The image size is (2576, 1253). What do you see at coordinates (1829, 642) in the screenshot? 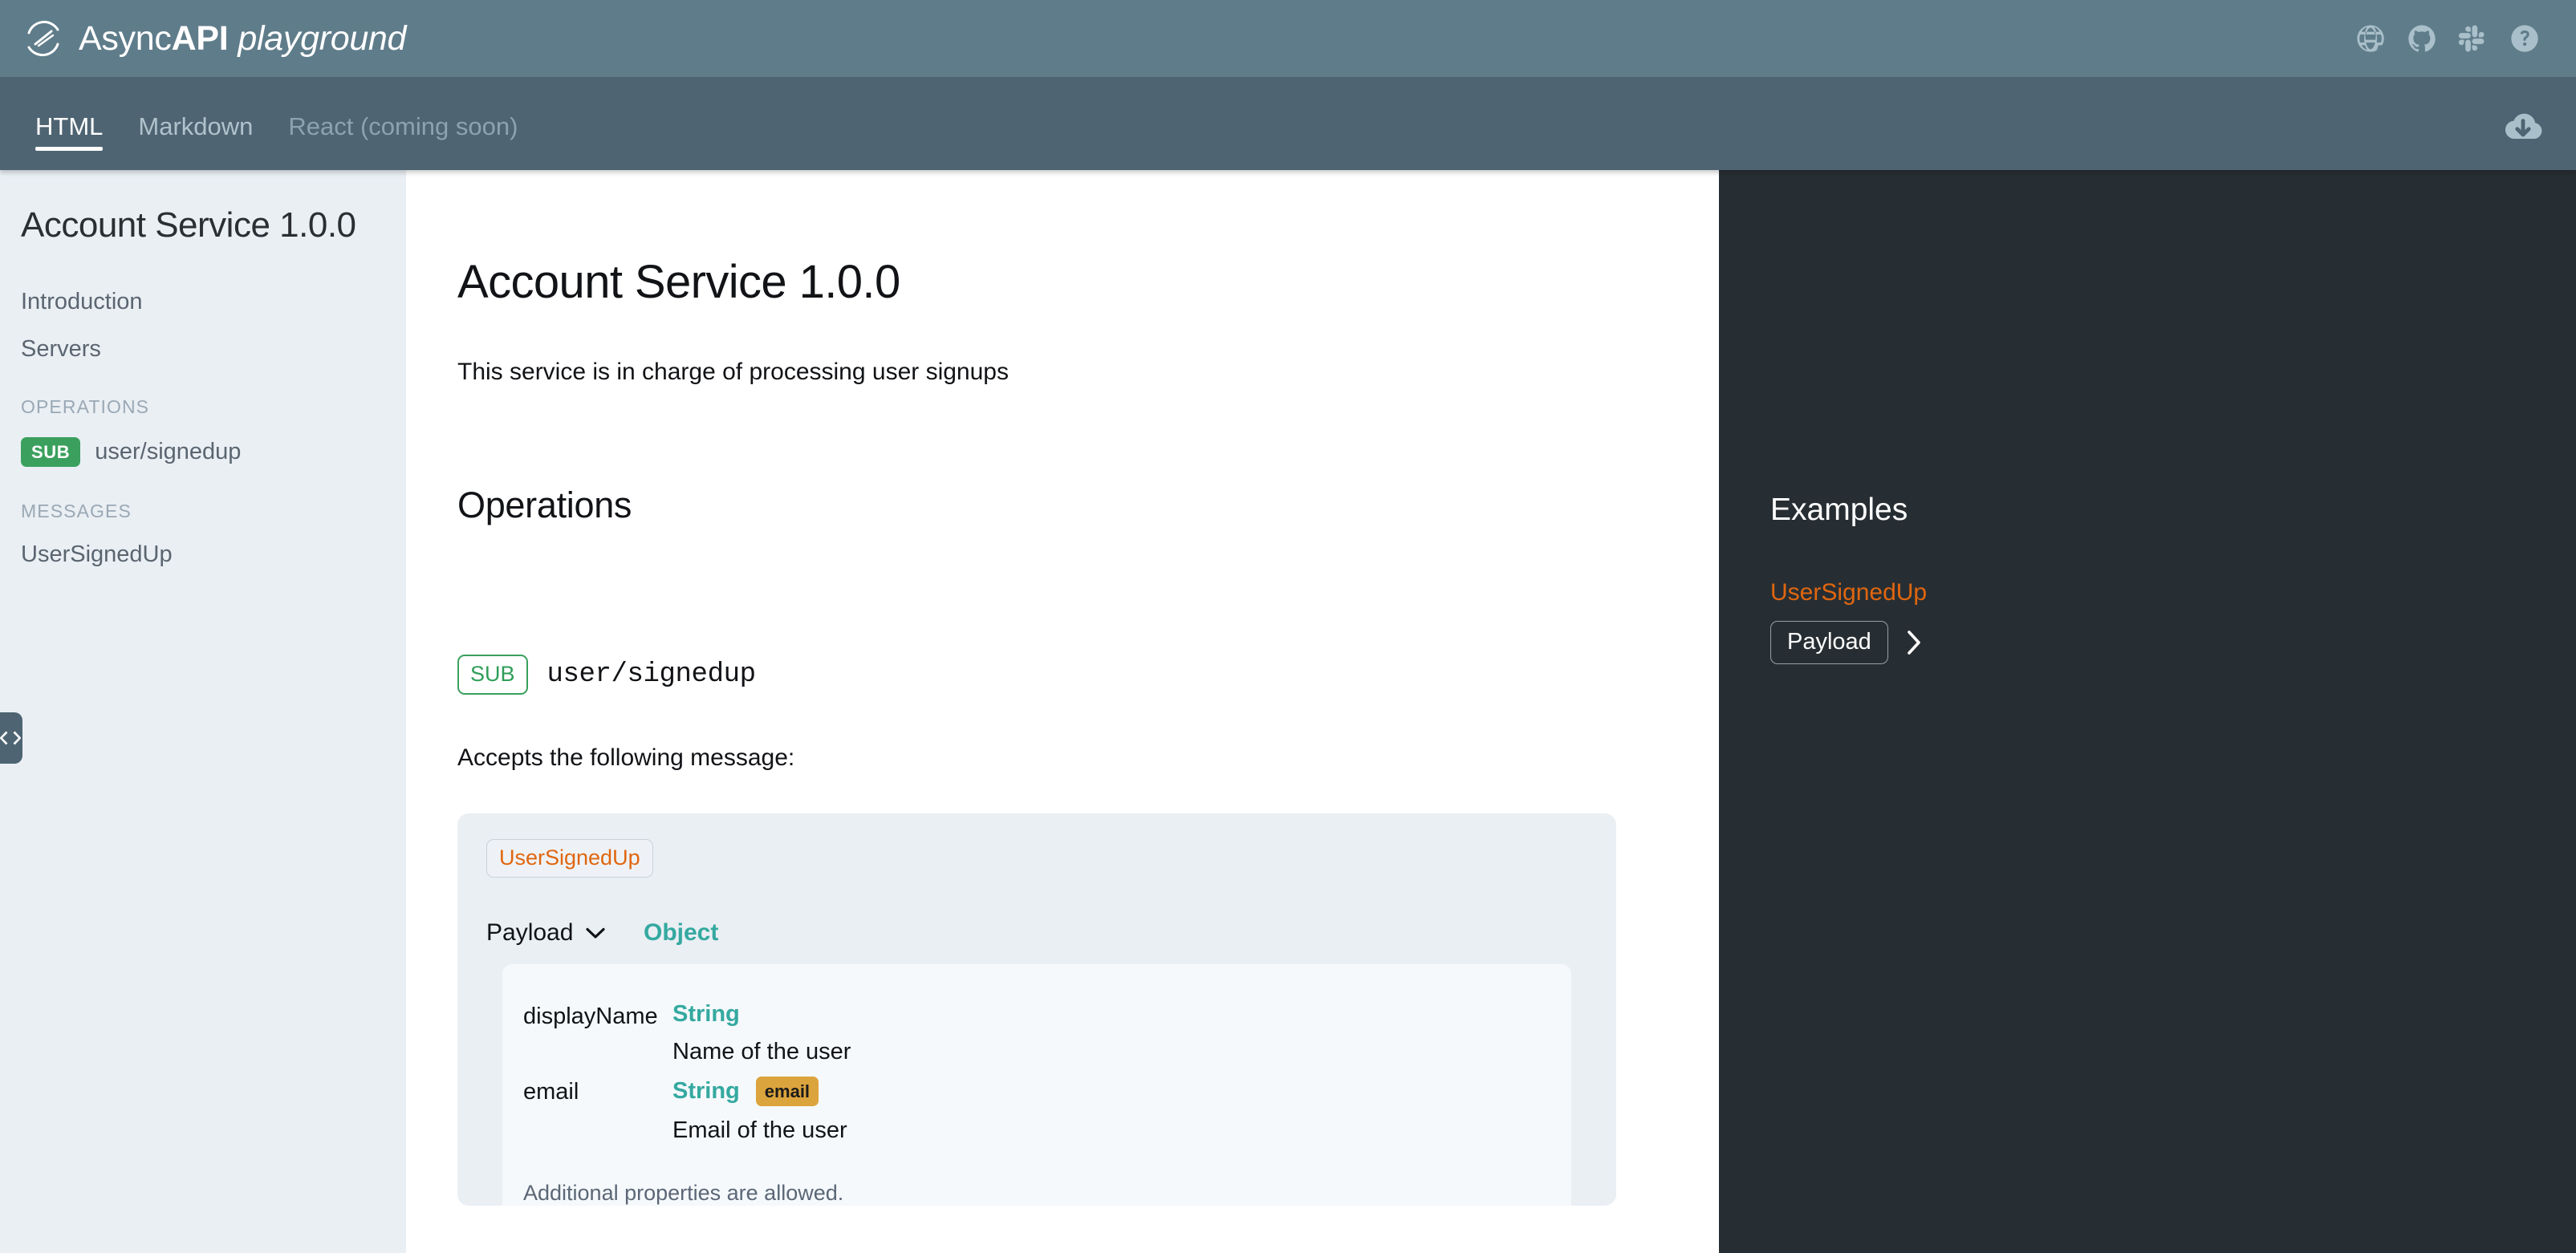
I see `examples-payload-button: Payload` at bounding box center [1829, 642].